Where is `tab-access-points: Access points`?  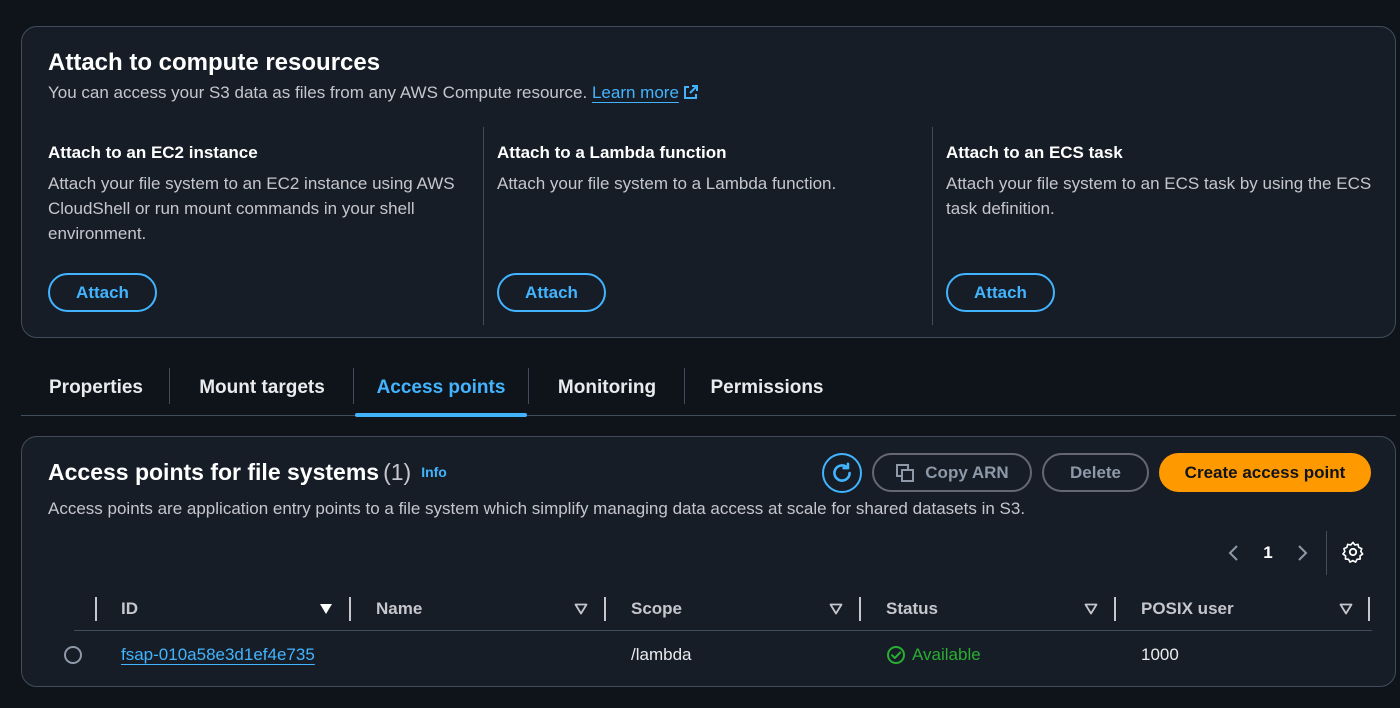 tab-access-points: Access points is located at coordinates (441, 389).